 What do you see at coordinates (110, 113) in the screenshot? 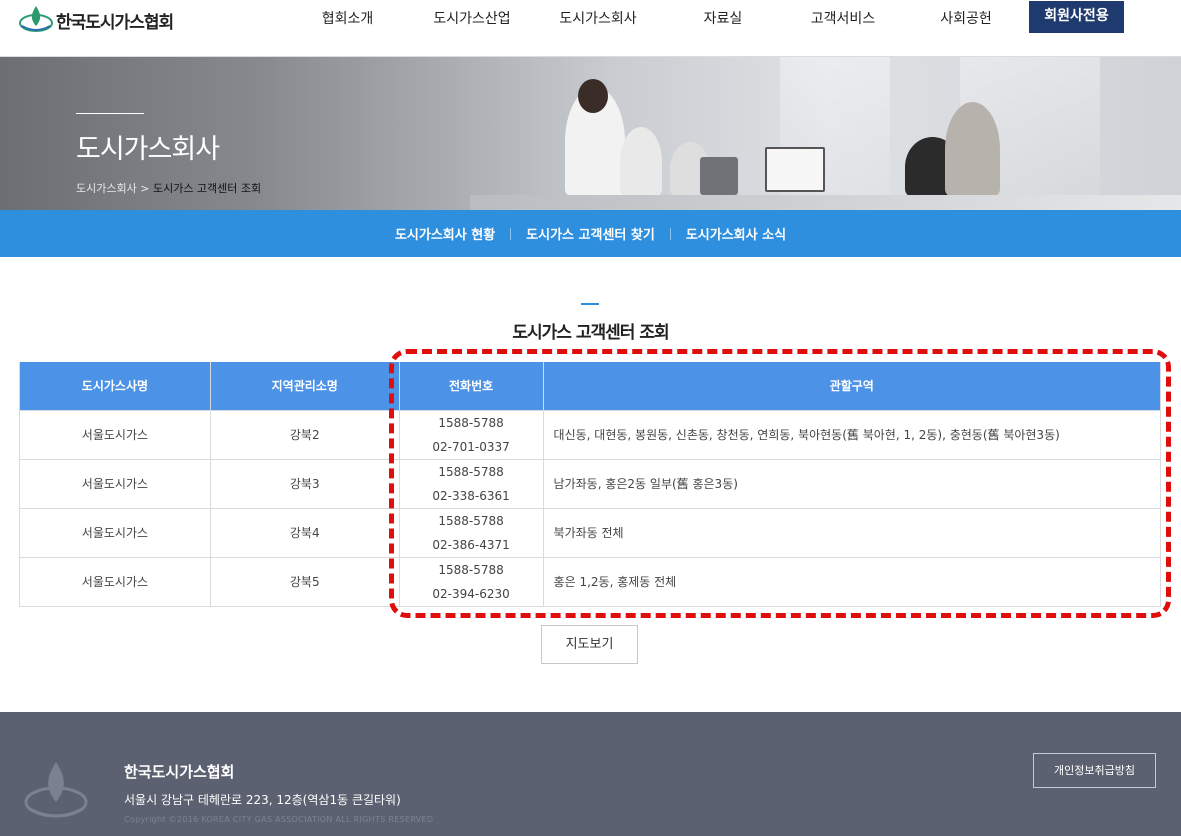
I see `hero-title-line` at bounding box center [110, 113].